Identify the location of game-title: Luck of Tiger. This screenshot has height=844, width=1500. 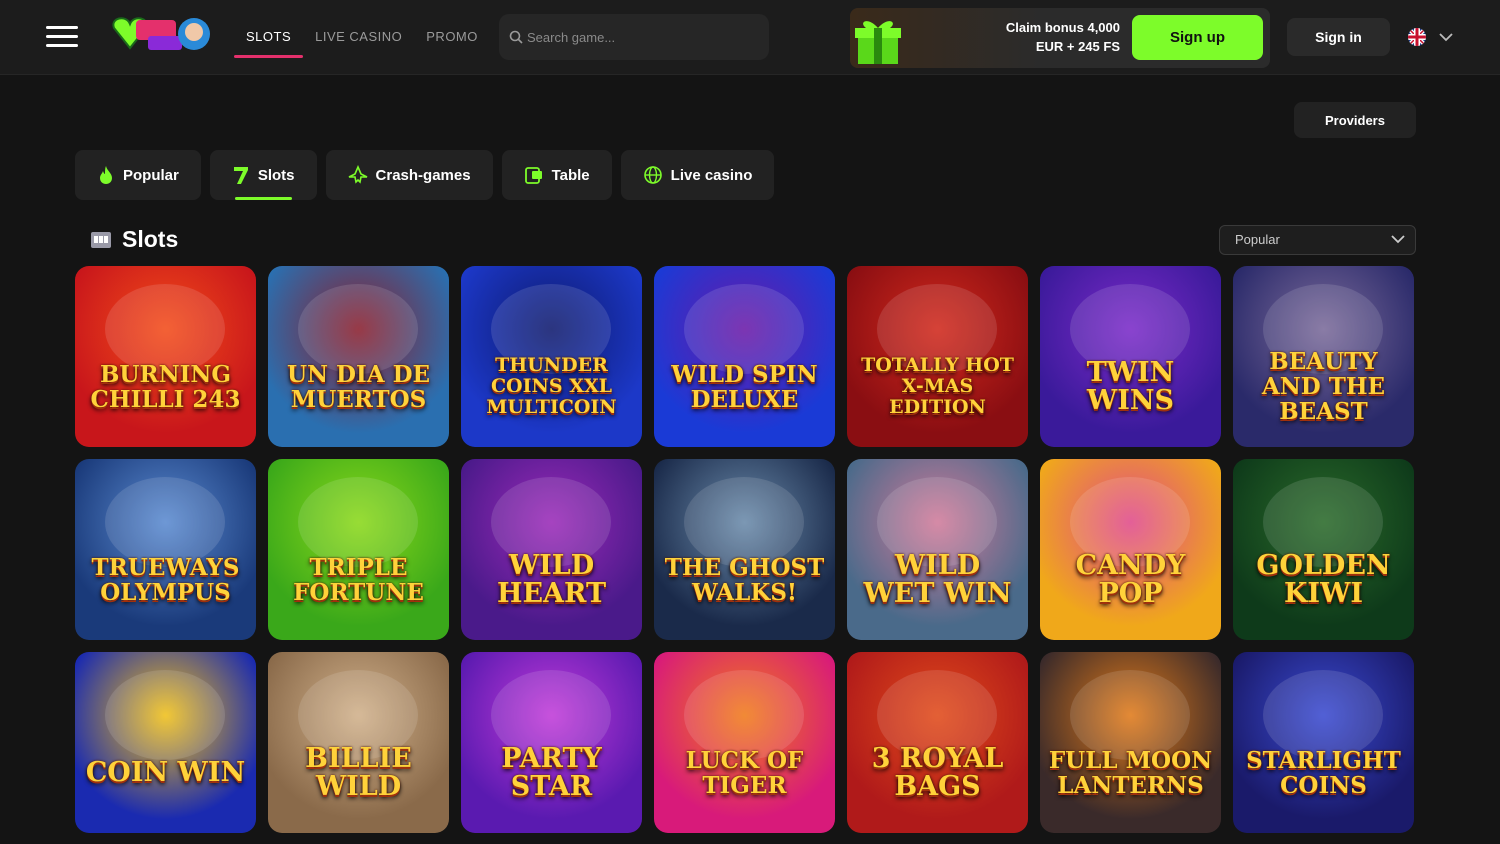
(744, 772).